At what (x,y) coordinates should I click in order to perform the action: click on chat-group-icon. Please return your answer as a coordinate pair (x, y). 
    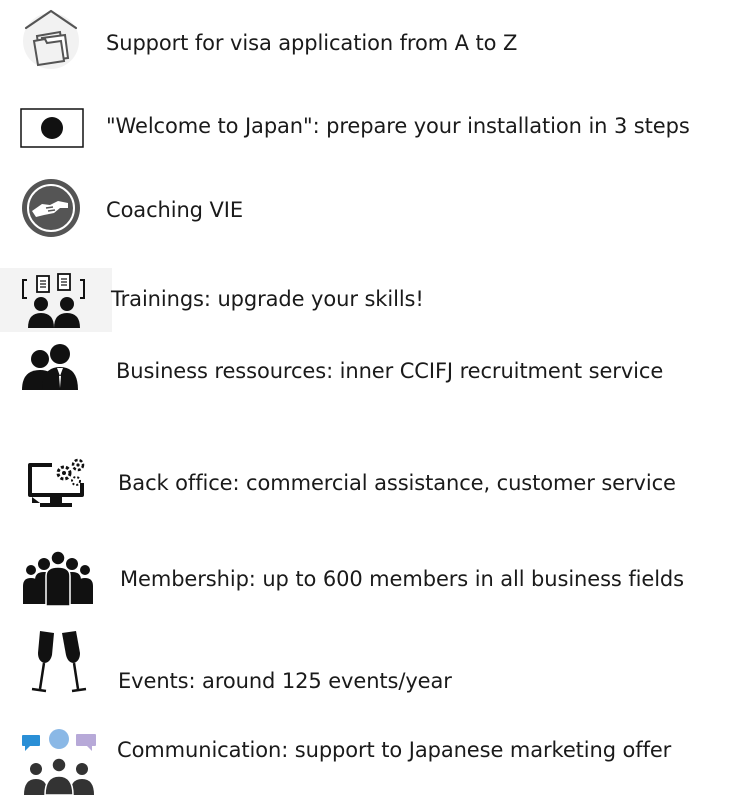
    Looking at the image, I should click on (59, 762).